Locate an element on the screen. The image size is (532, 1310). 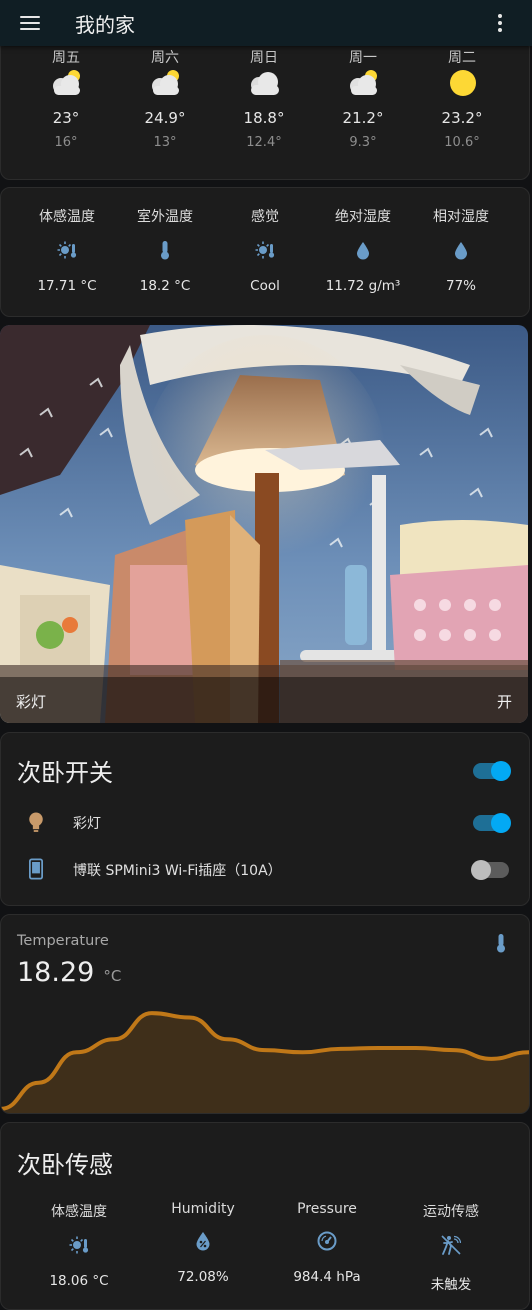
master-toggle is located at coordinates (492, 771).